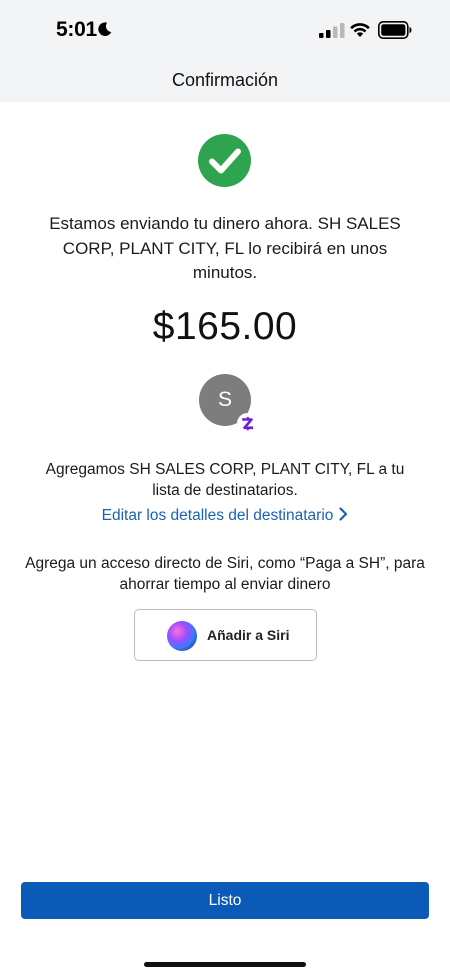 The width and height of the screenshot is (450, 976). What do you see at coordinates (217, 515) in the screenshot?
I see `edit-recipient-label: Editar los detalles del destinatario` at bounding box center [217, 515].